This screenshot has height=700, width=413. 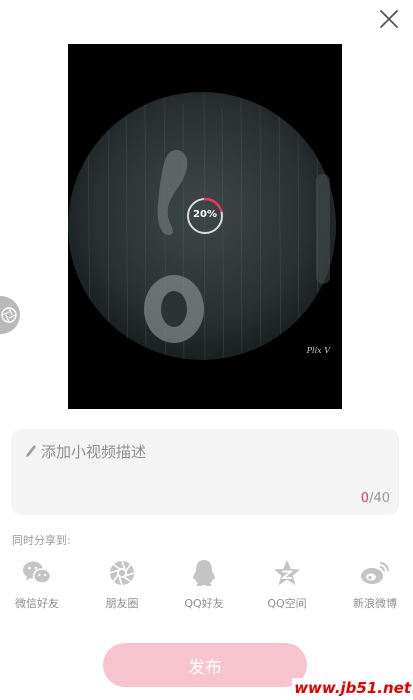 What do you see at coordinates (37, 572) in the screenshot?
I see `wechat-icon` at bounding box center [37, 572].